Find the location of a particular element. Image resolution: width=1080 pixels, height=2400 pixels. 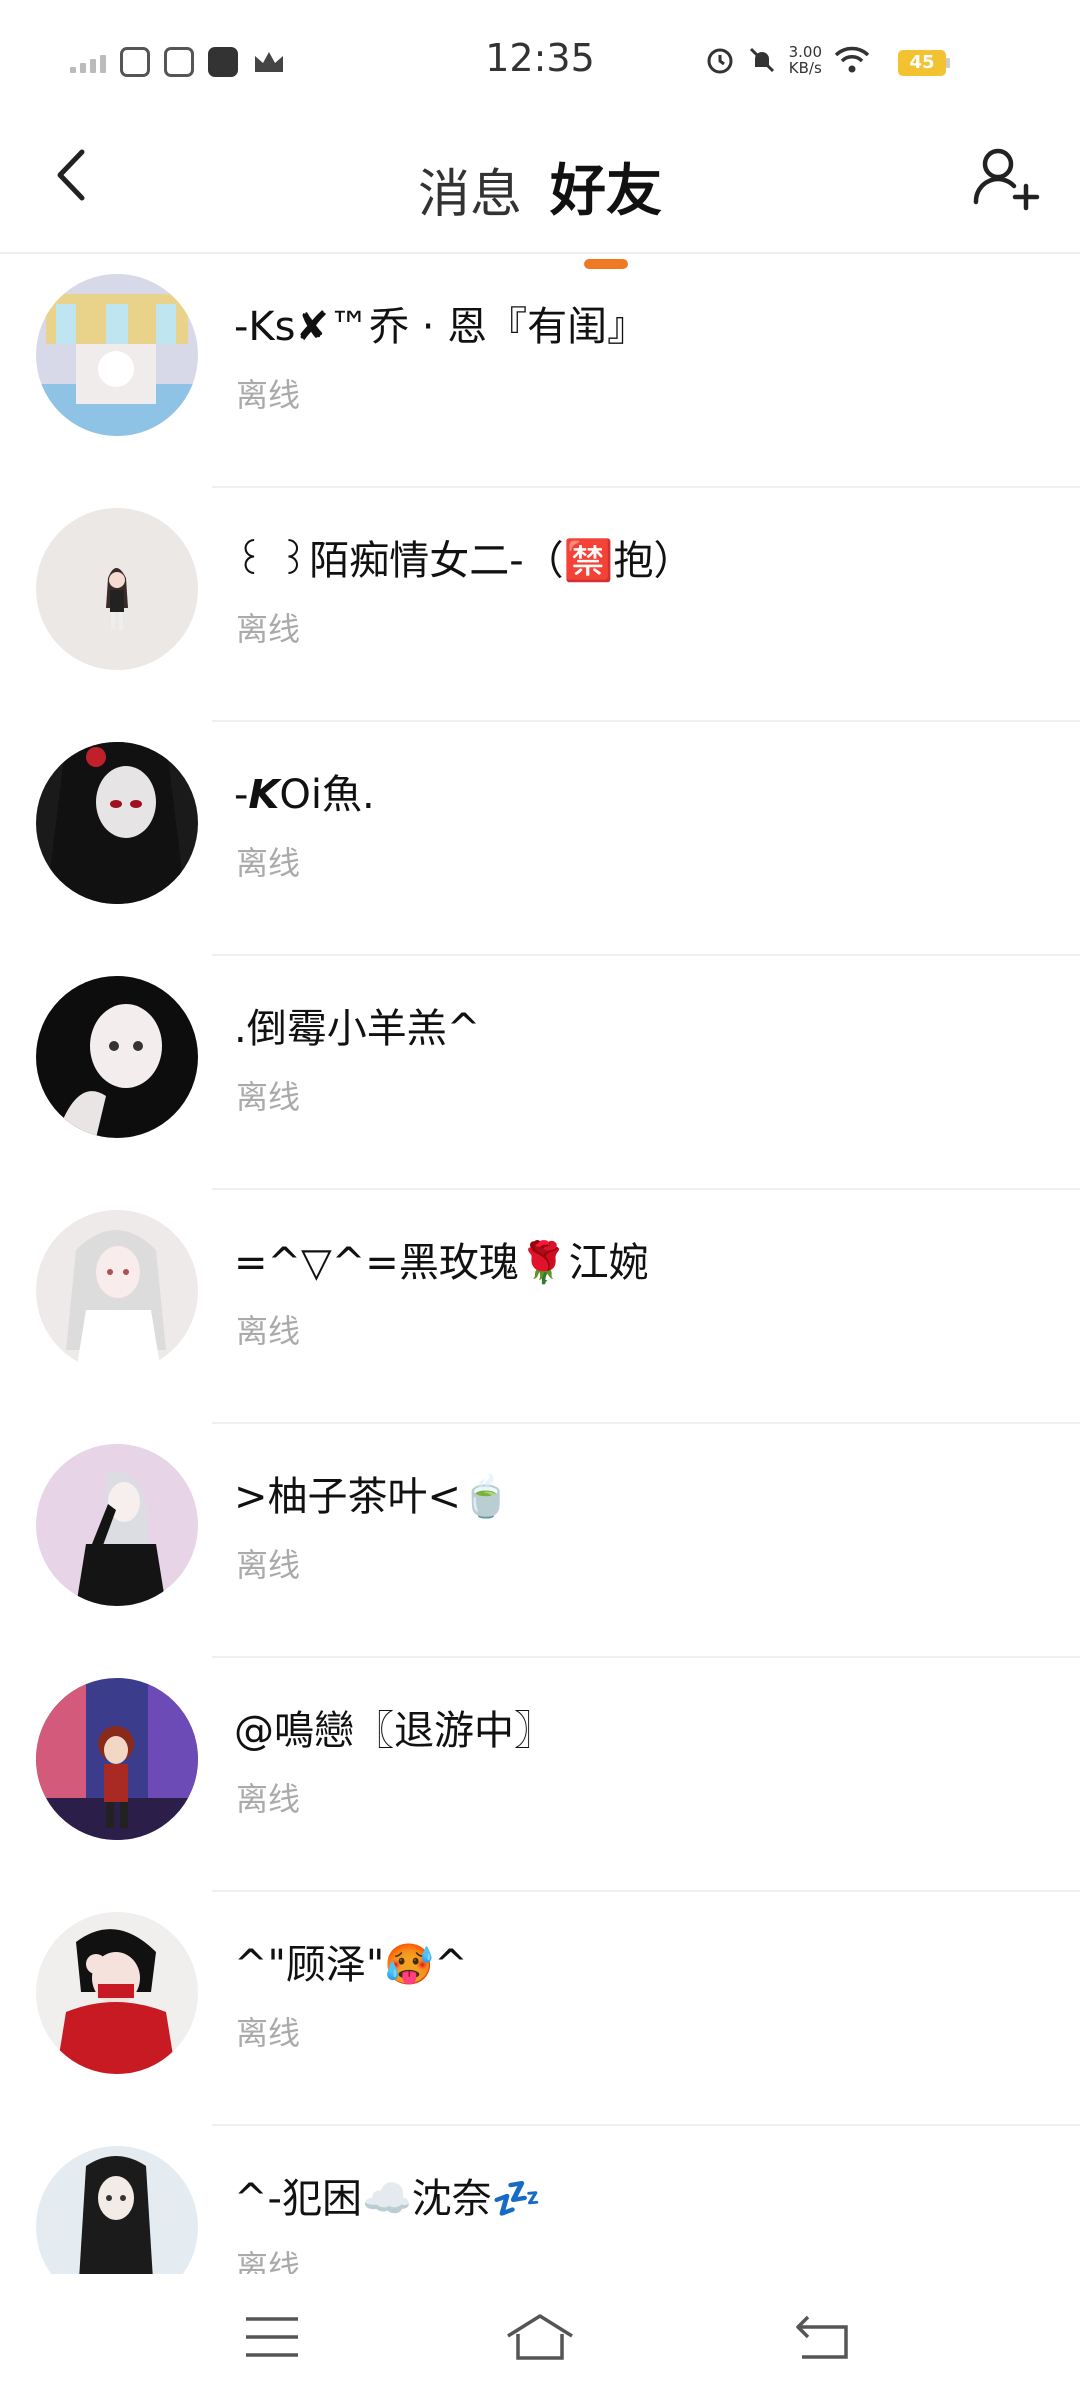

friend-item: =^▽^=黑玫瑰🌹江婉 离线 is located at coordinates (540, 1307).